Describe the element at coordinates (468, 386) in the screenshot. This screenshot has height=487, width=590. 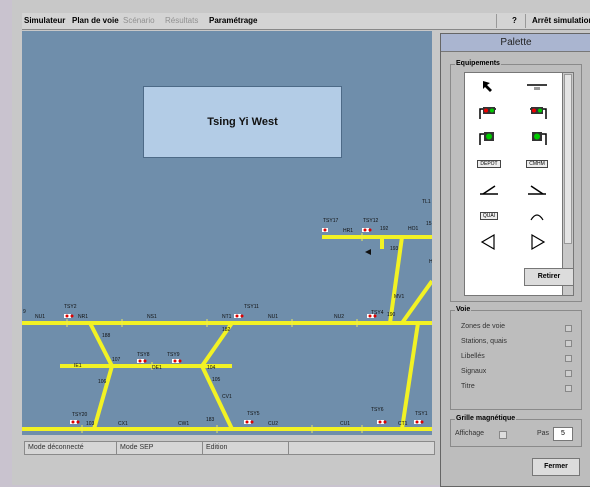
I see `voie-item-titre: Titre` at that location.